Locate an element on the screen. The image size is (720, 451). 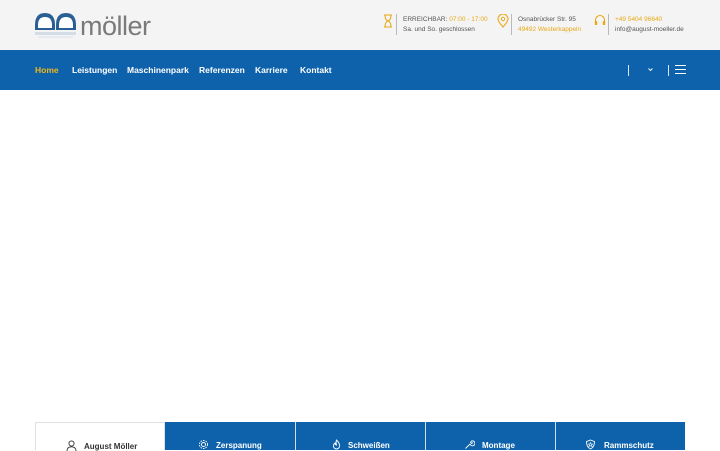
address-city: 49492 Westerkappeln is located at coordinates (550, 29).